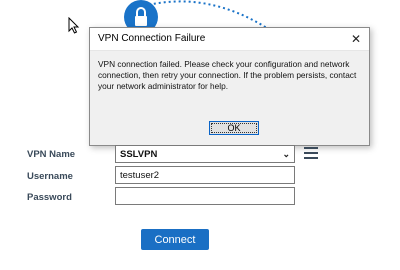  Describe the element at coordinates (311, 153) in the screenshot. I see `menu-icon` at that location.